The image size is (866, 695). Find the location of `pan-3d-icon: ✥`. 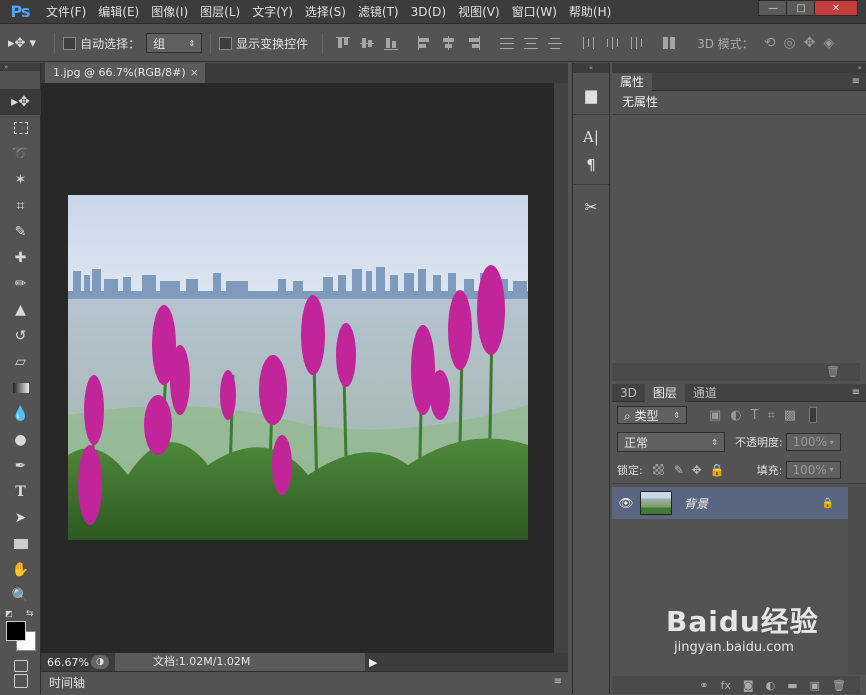

pan-3d-icon: ✥ is located at coordinates (810, 43).